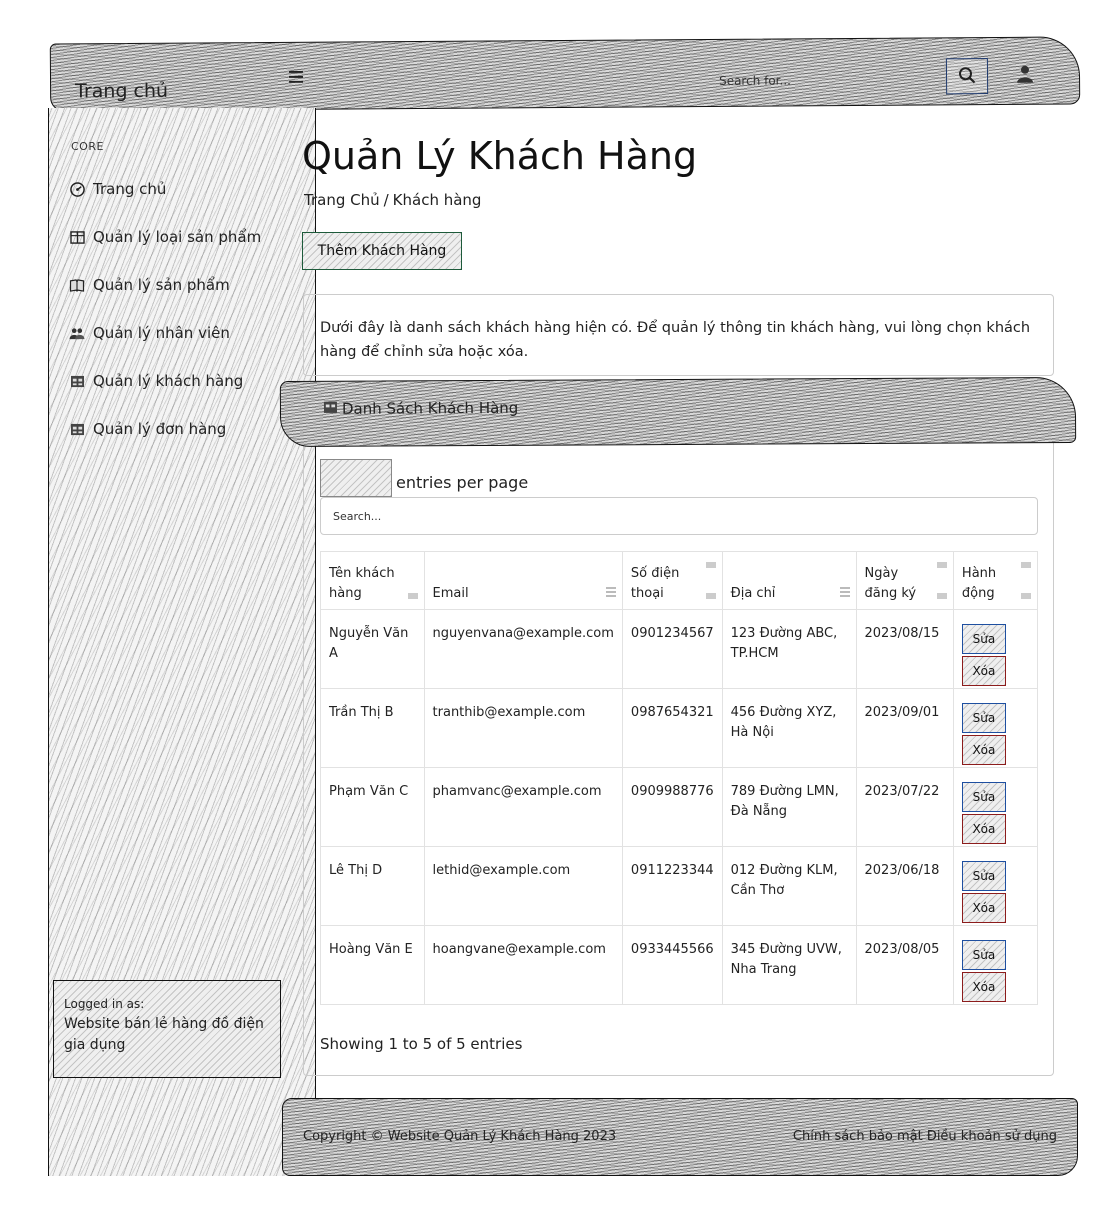 The width and height of the screenshot is (1114, 1205). What do you see at coordinates (500, 156) in the screenshot?
I see `page-title: Quản Lý Khách Hàng` at bounding box center [500, 156].